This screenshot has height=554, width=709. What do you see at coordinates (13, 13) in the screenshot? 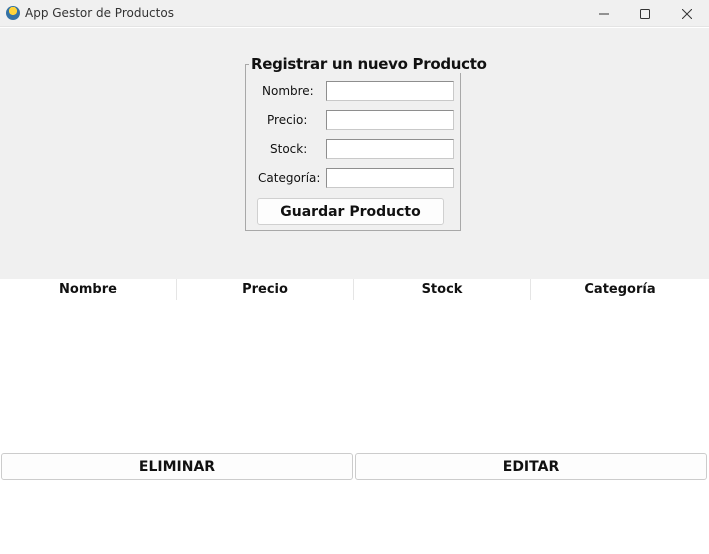
I see `python-feather-icon` at bounding box center [13, 13].